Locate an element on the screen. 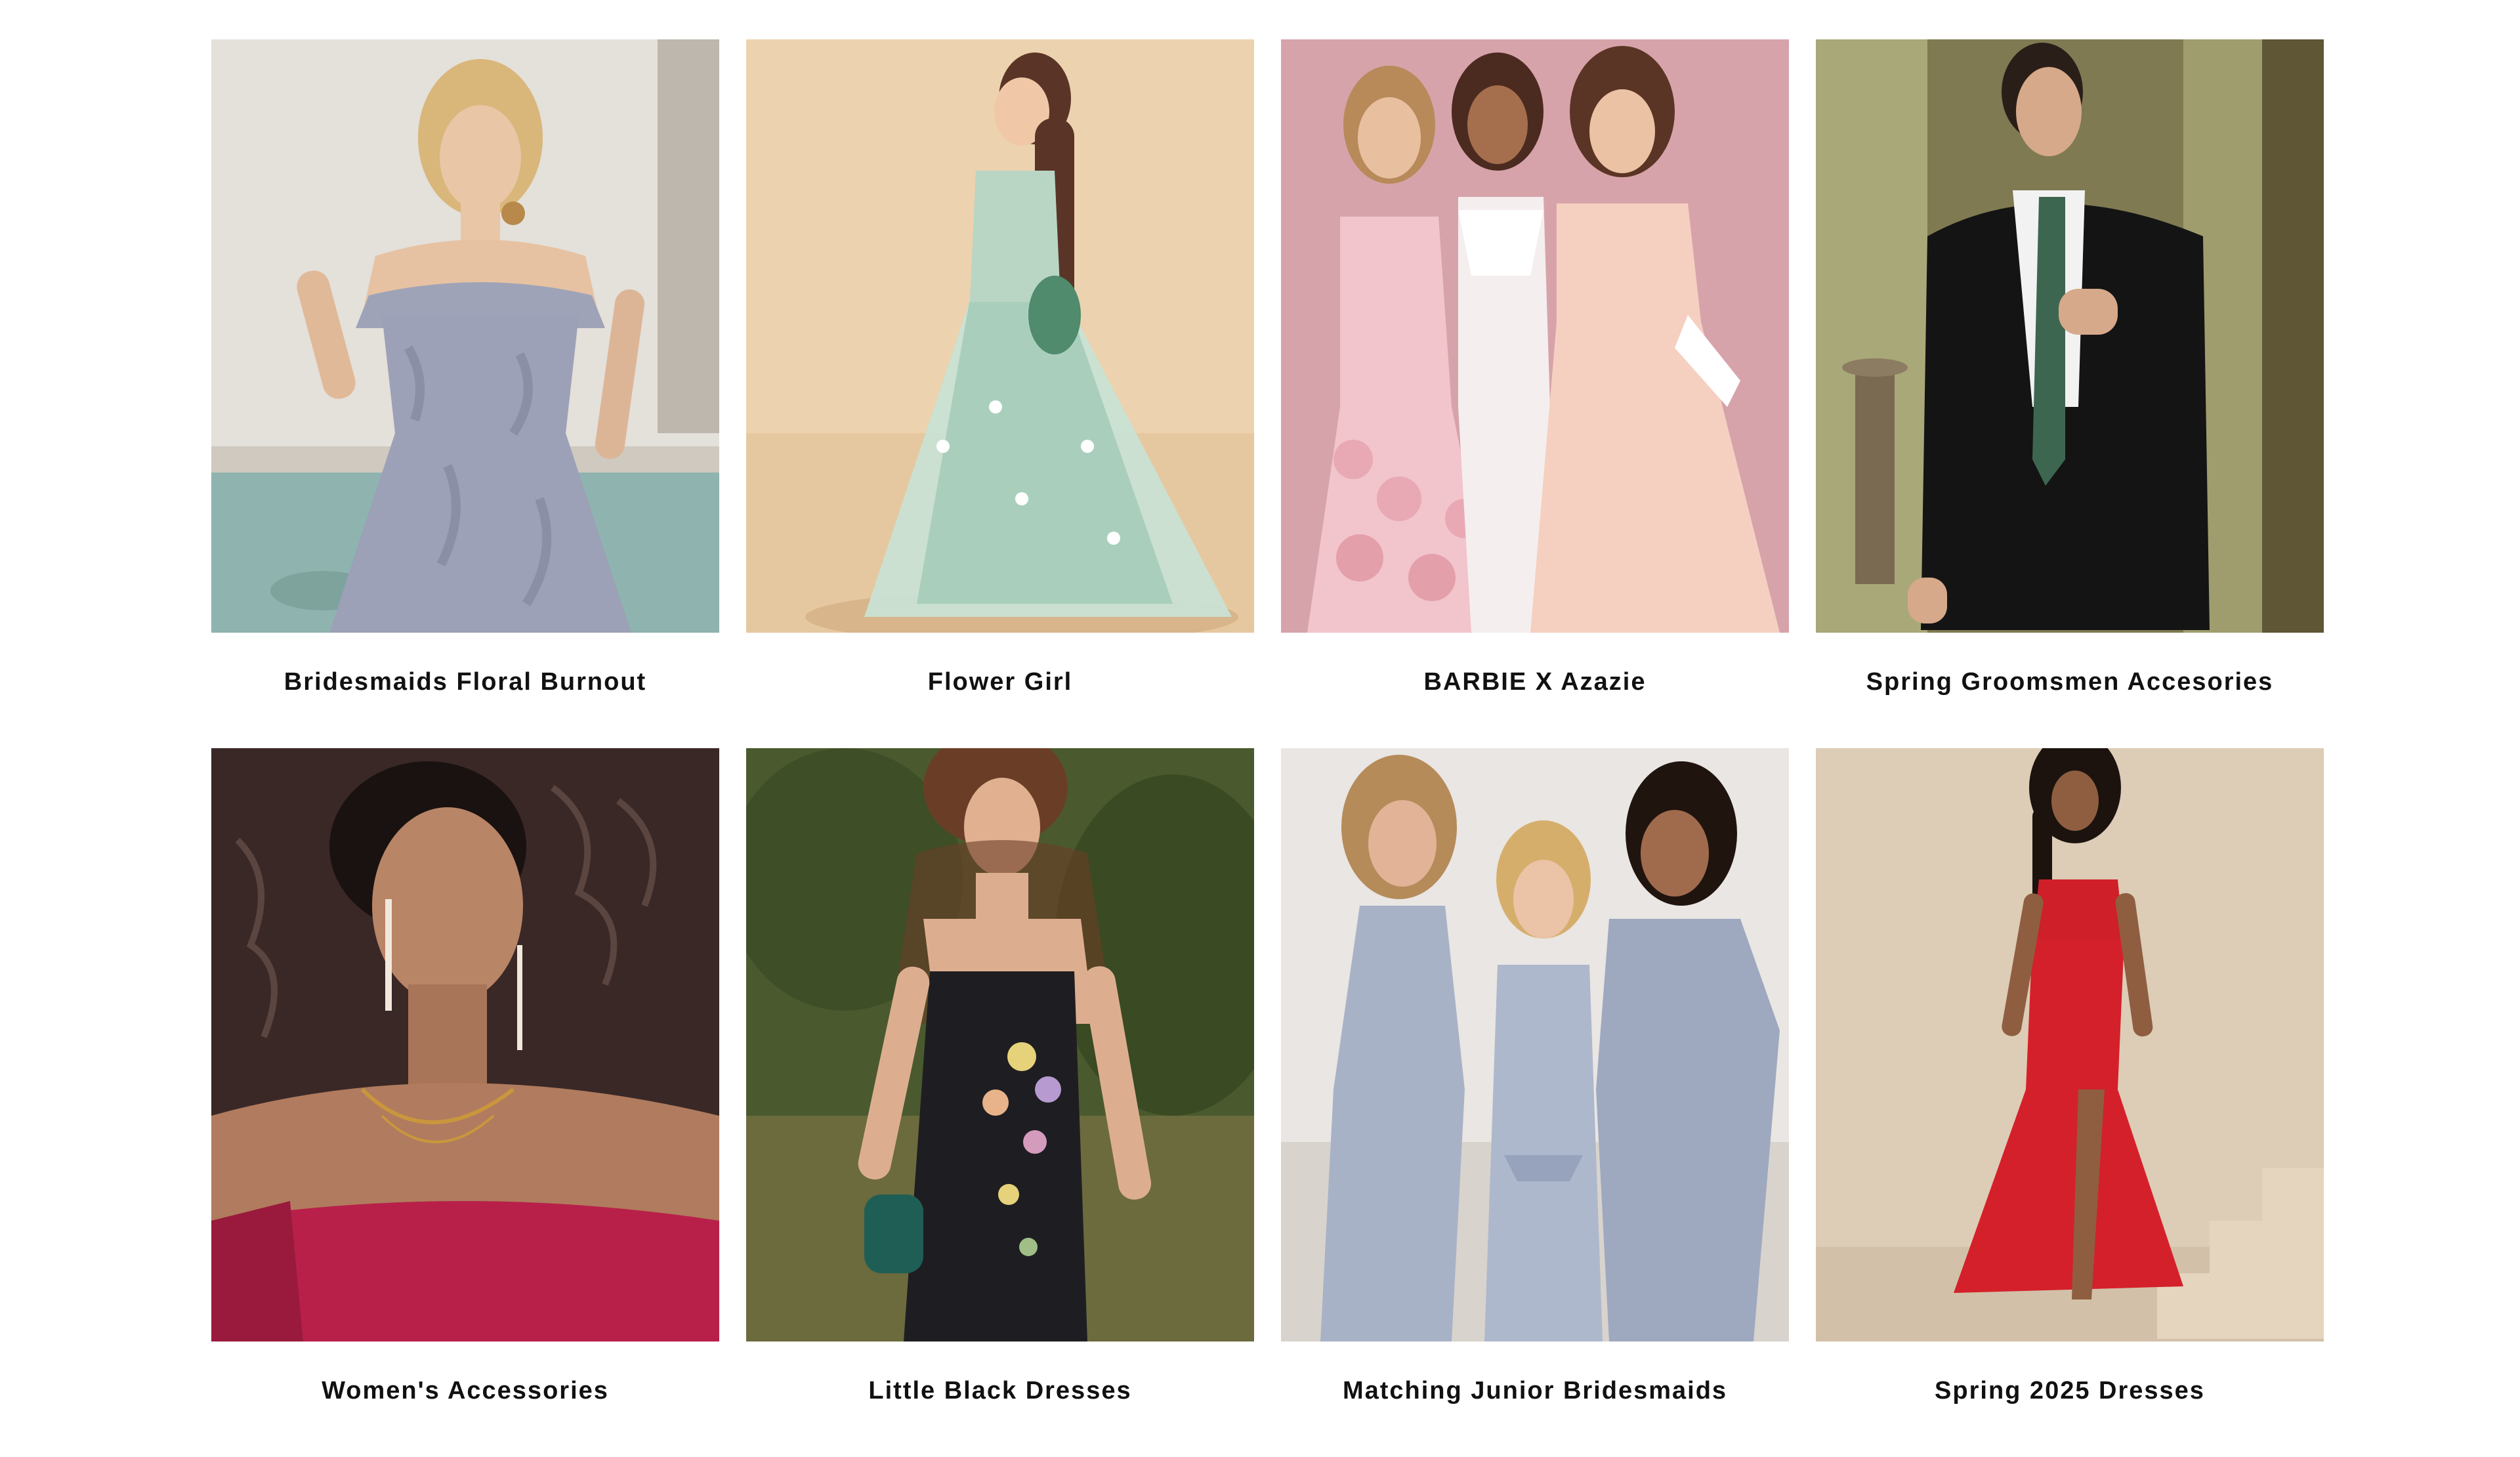 The height and width of the screenshot is (1457, 2520). bridesmaids-floral-burnout-photo is located at coordinates (465, 336).